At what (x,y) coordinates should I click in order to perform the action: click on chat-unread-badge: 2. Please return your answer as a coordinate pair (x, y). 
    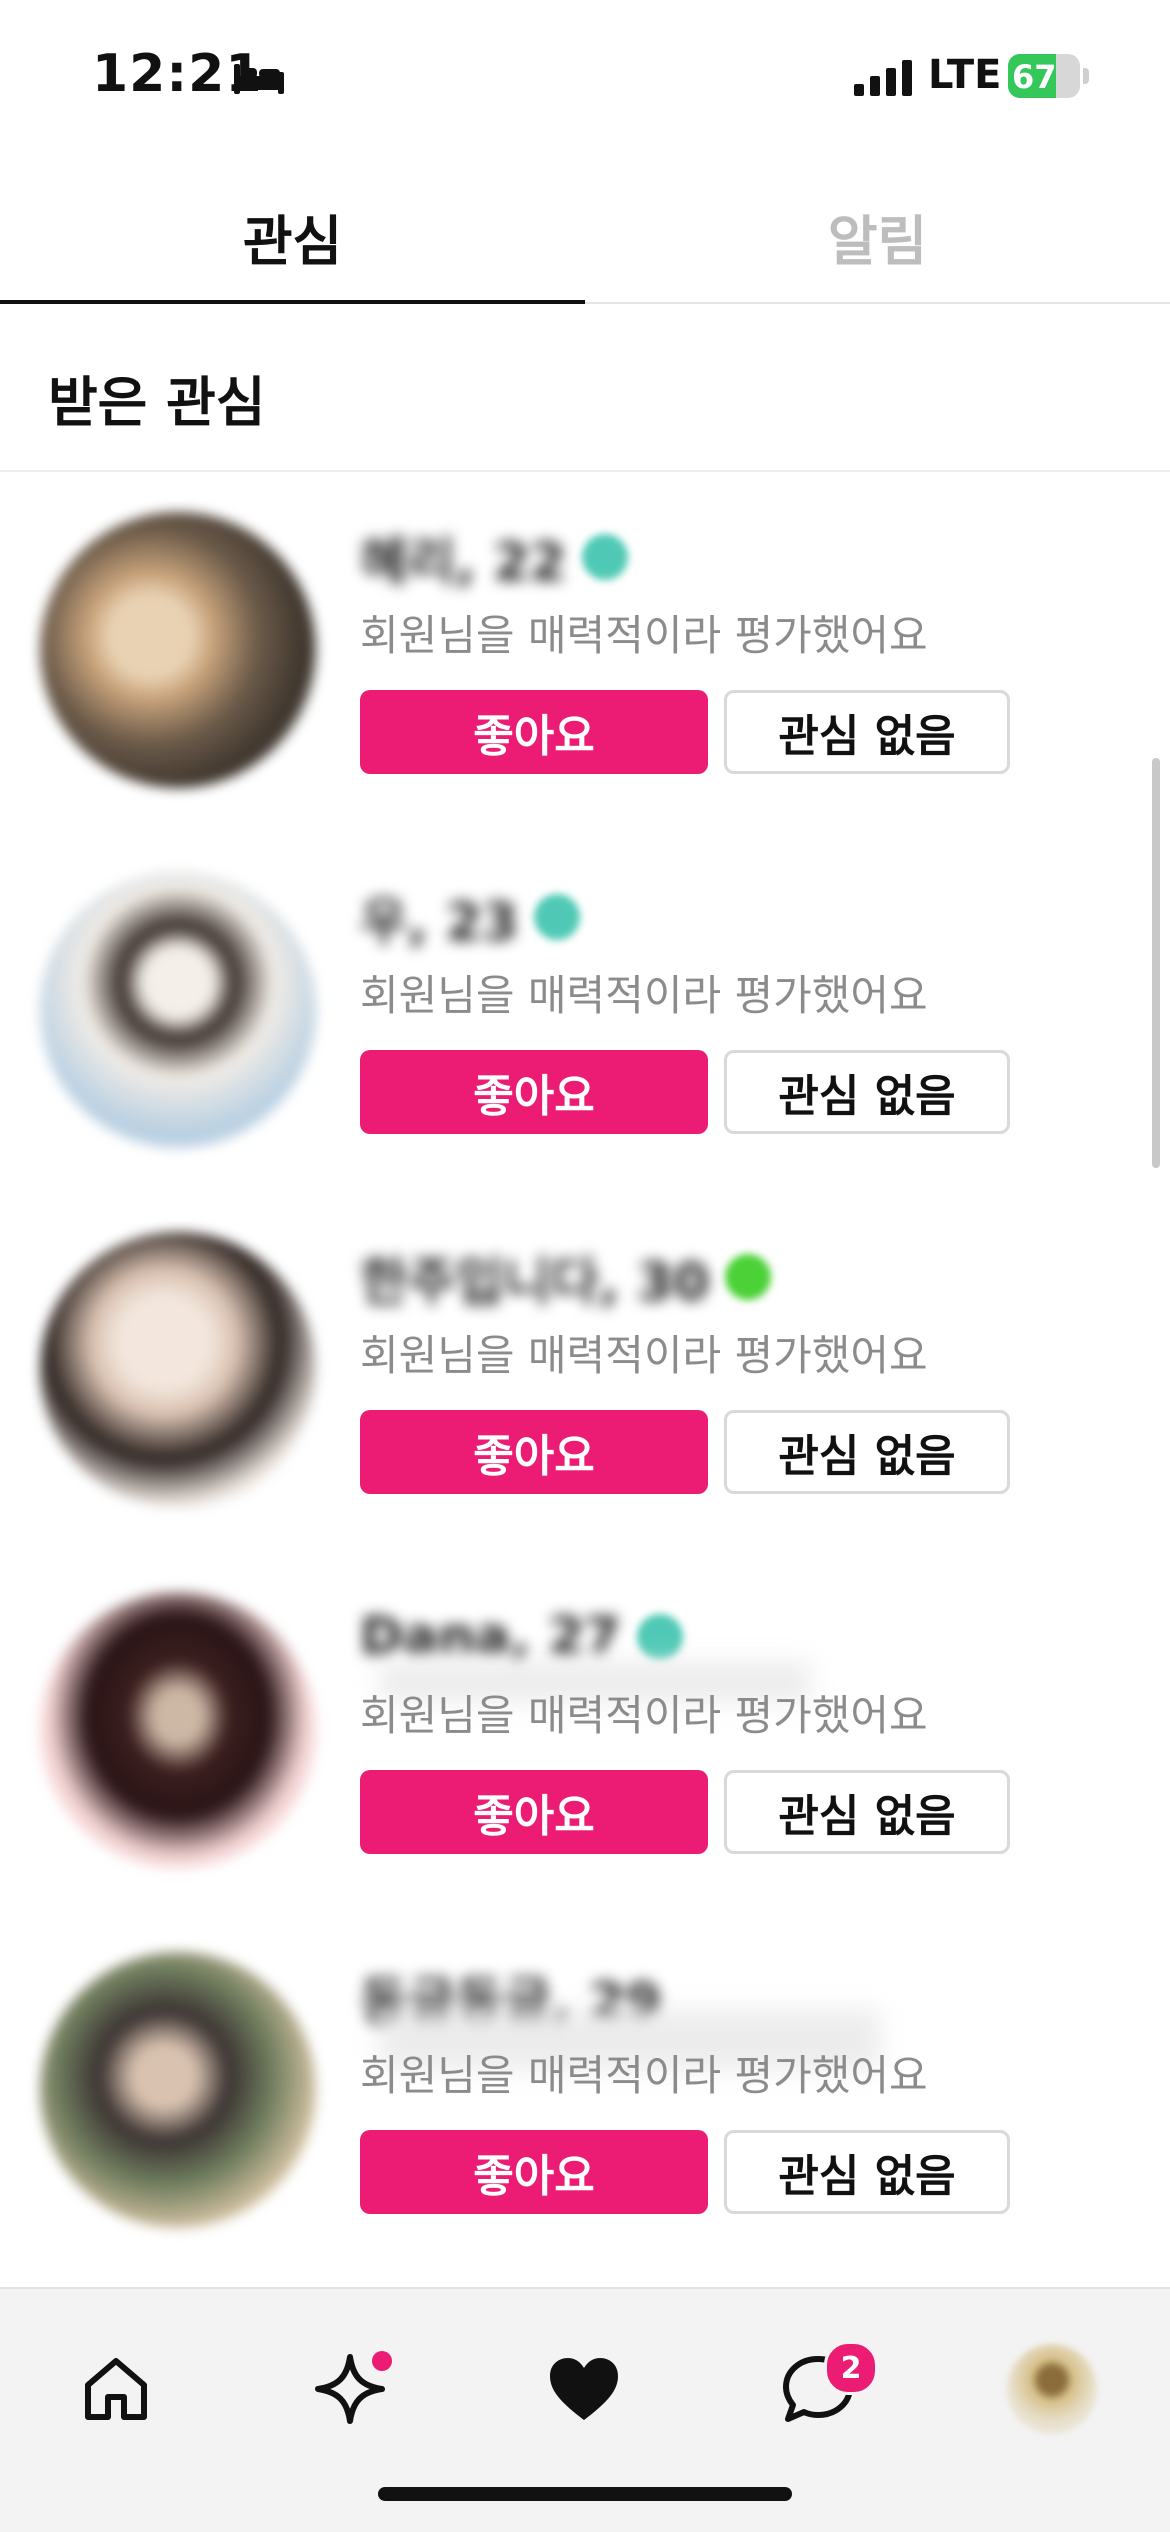
    Looking at the image, I should click on (851, 2368).